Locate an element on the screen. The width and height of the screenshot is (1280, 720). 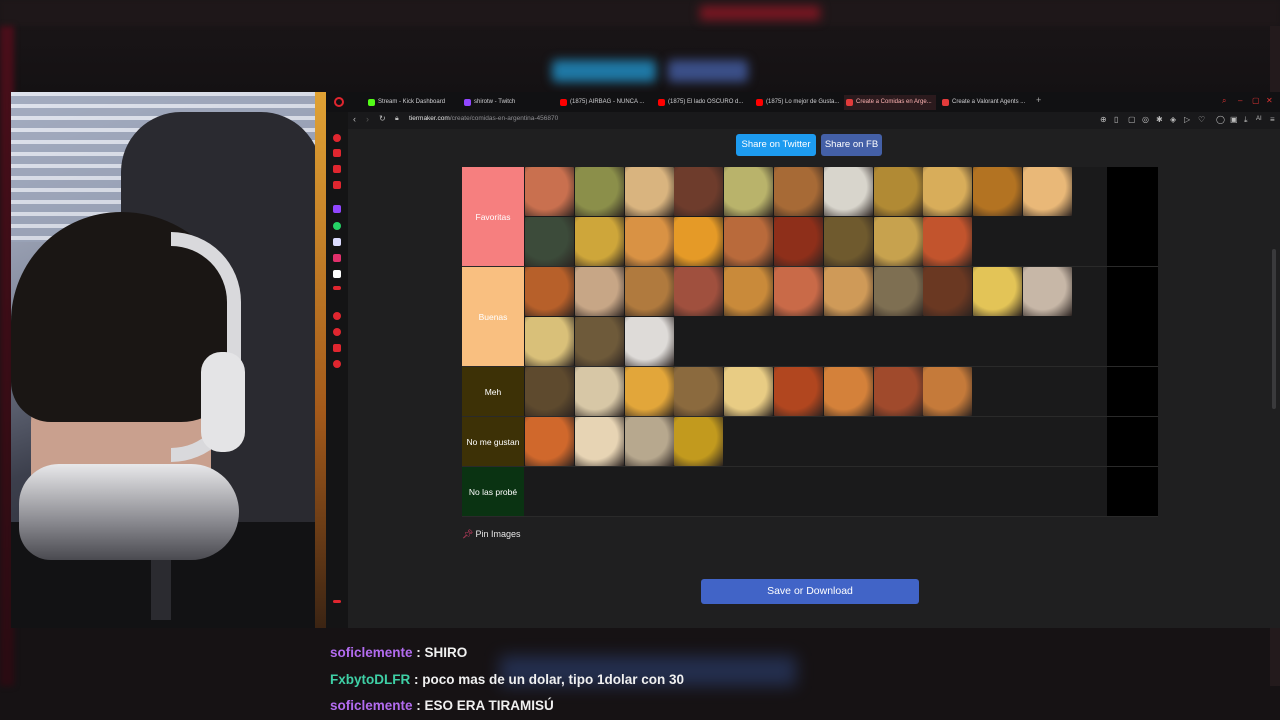
tier-label: No las probé is located at coordinates (493, 491).